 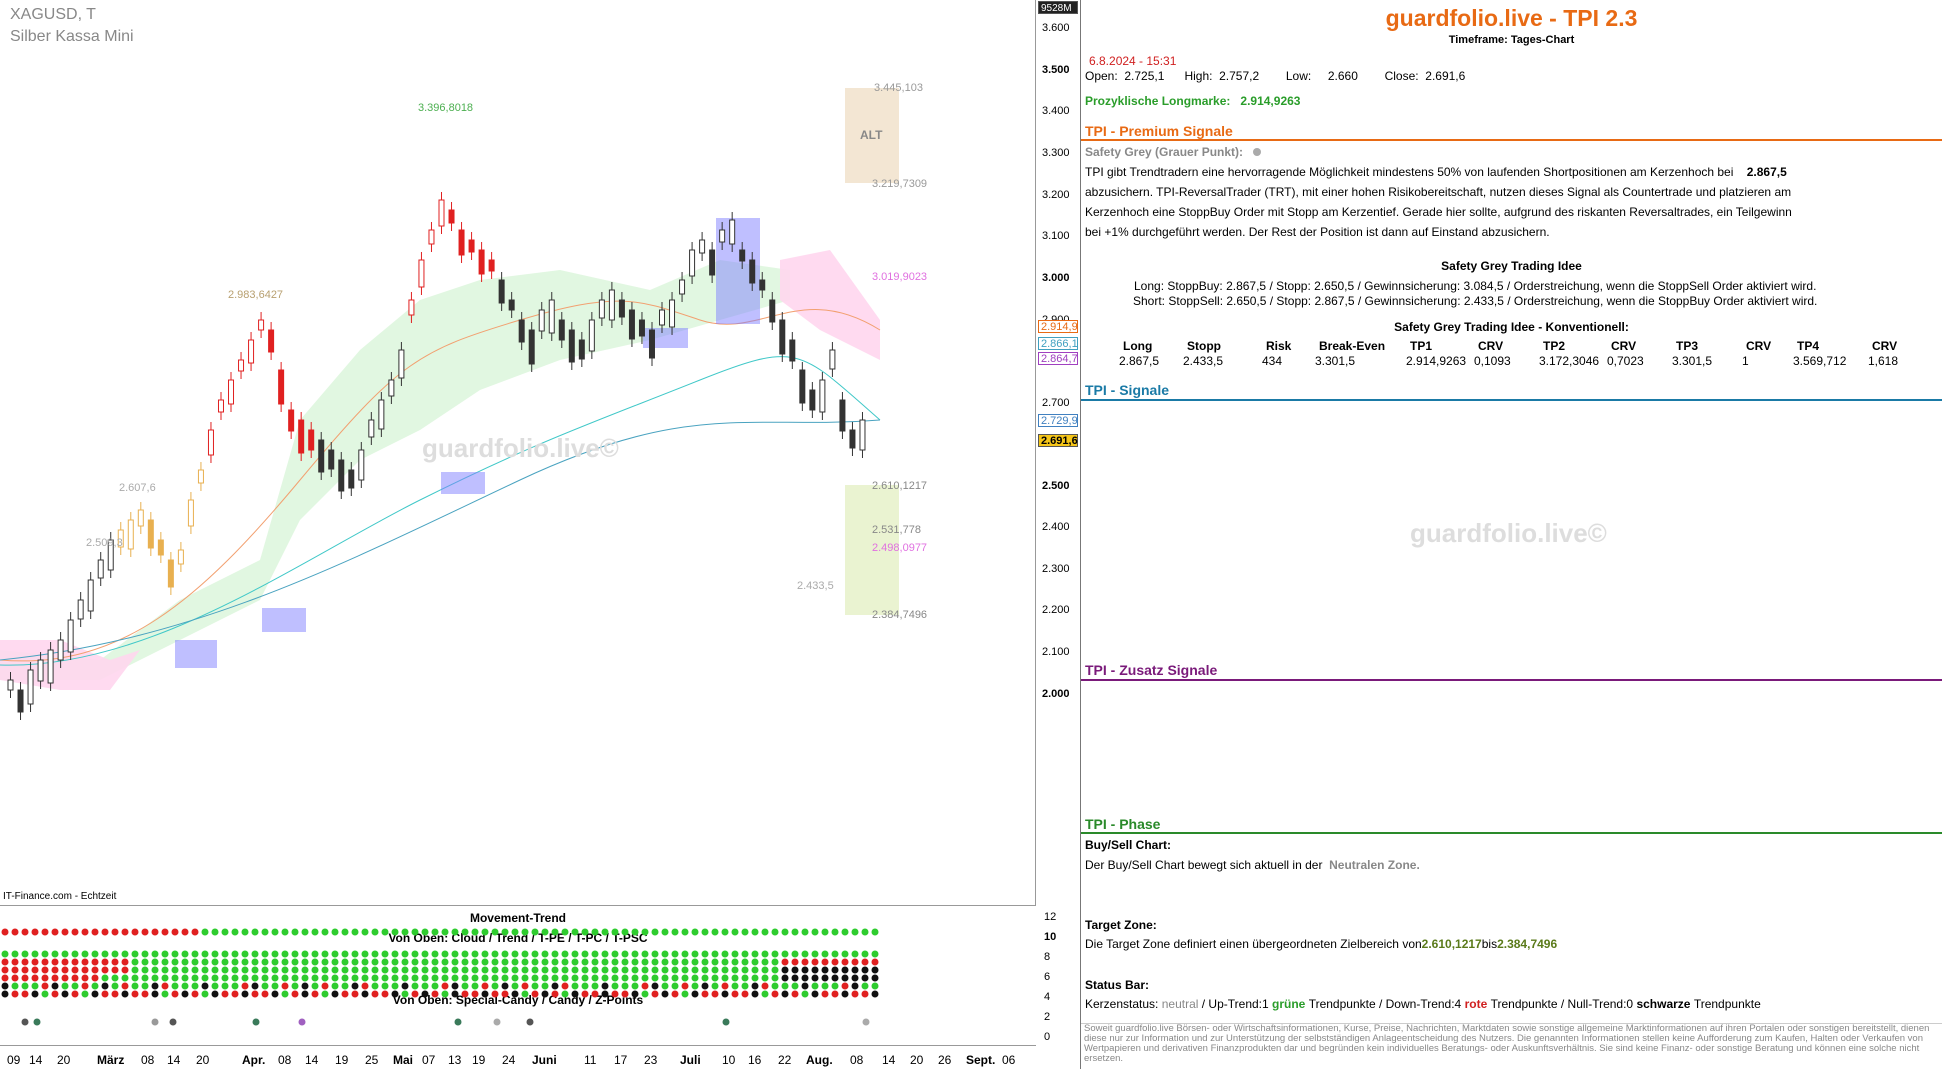 I want to click on konv-value: 3.172,3046, so click(x=1569, y=361).